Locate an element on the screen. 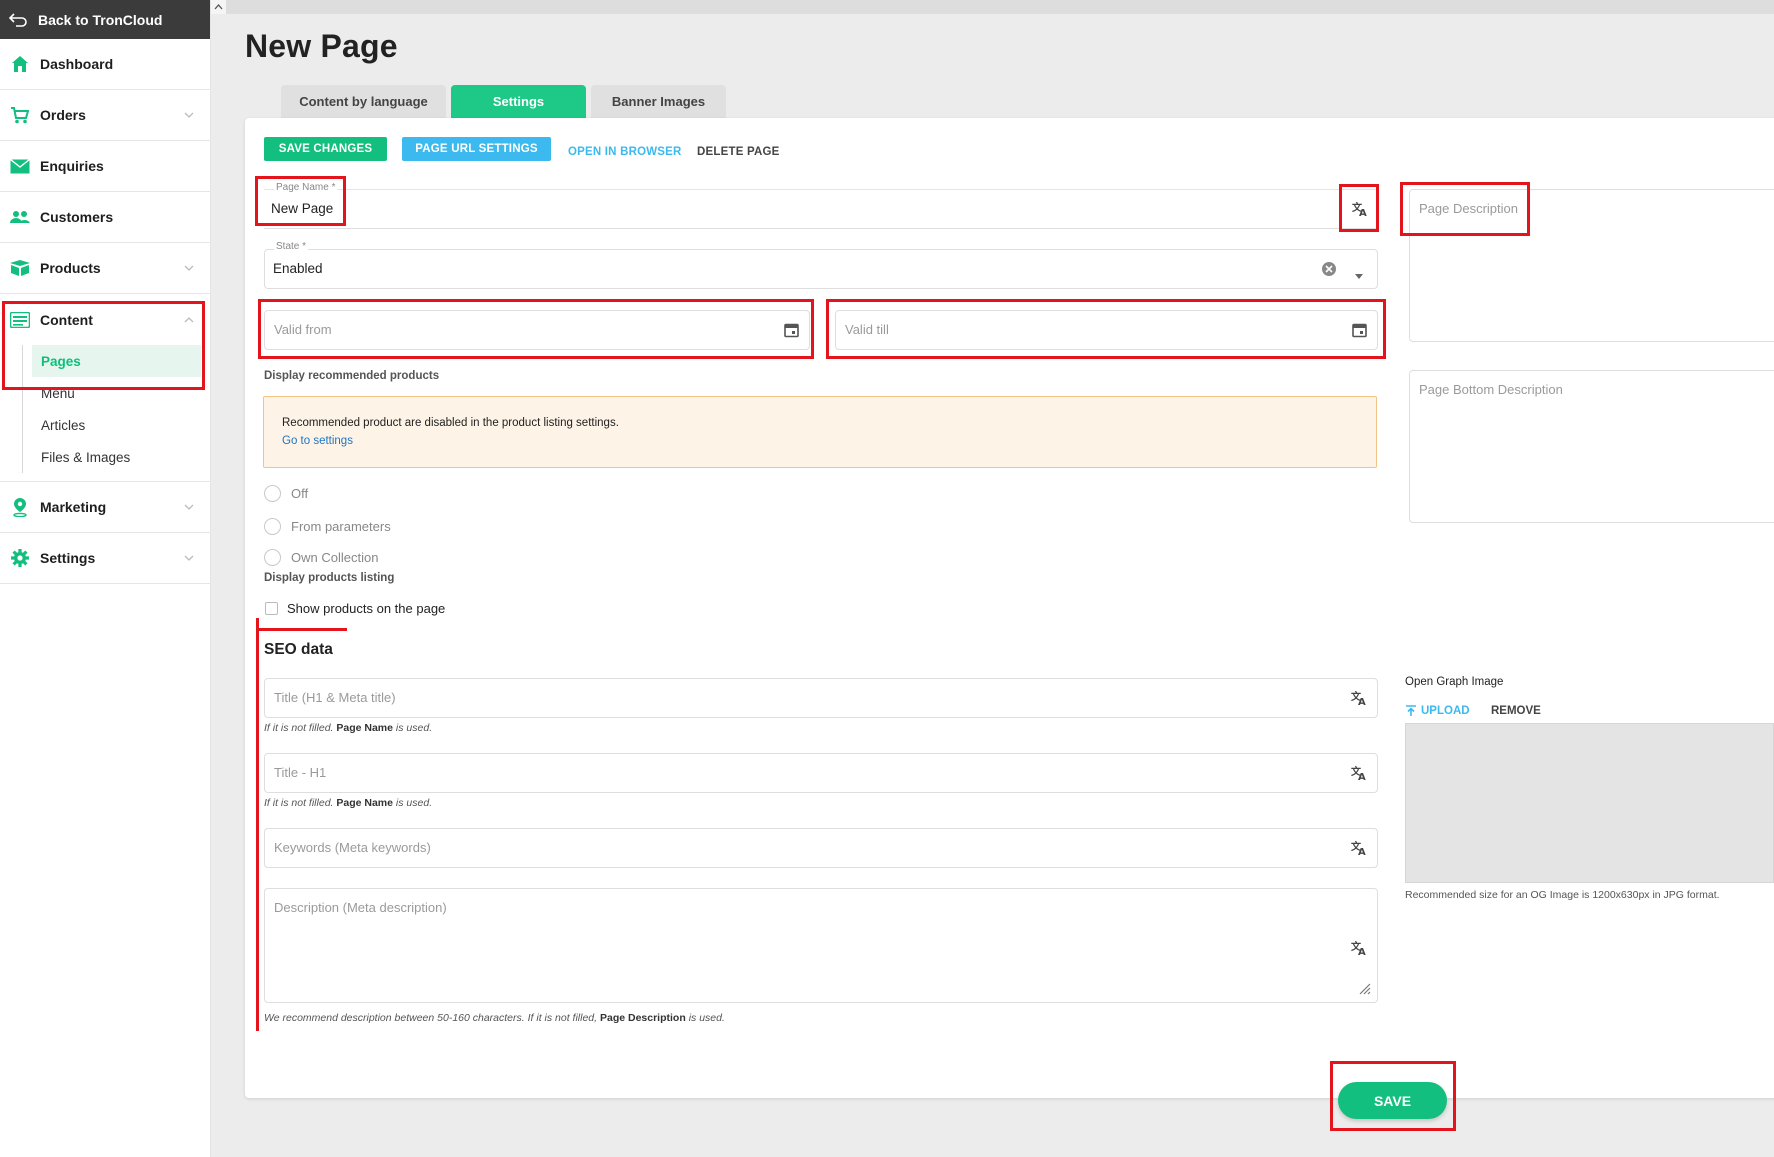  page-name-field: Page Name * New Page 文A is located at coordinates (821, 205).